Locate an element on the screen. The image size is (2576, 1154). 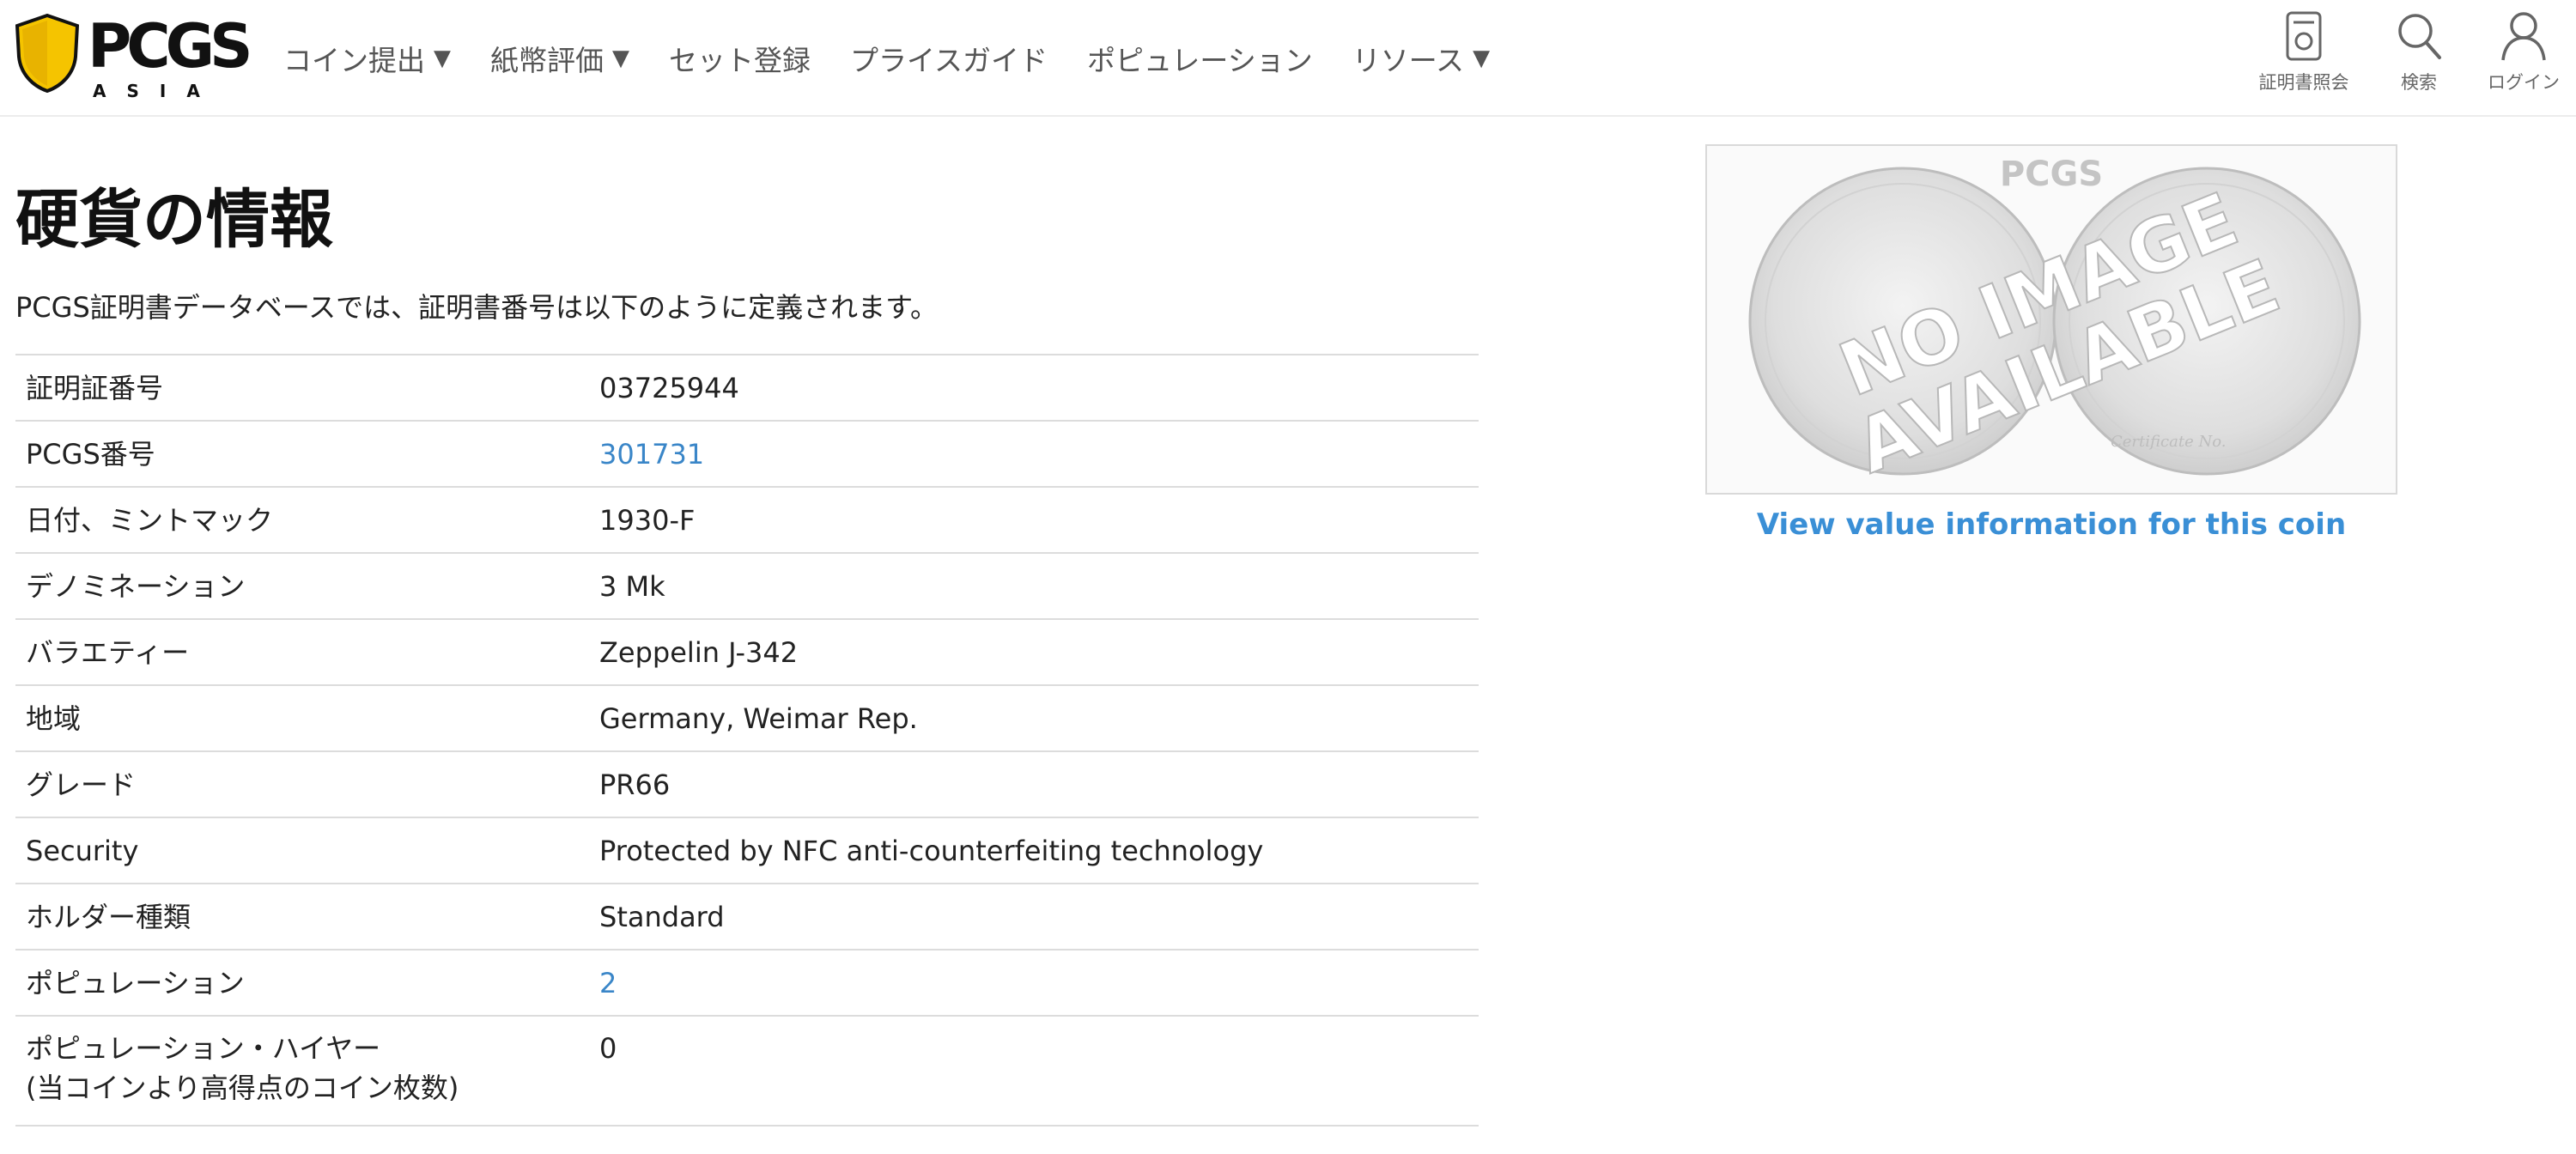
view-value-link: View value information for this coin is located at coordinates (2051, 524).